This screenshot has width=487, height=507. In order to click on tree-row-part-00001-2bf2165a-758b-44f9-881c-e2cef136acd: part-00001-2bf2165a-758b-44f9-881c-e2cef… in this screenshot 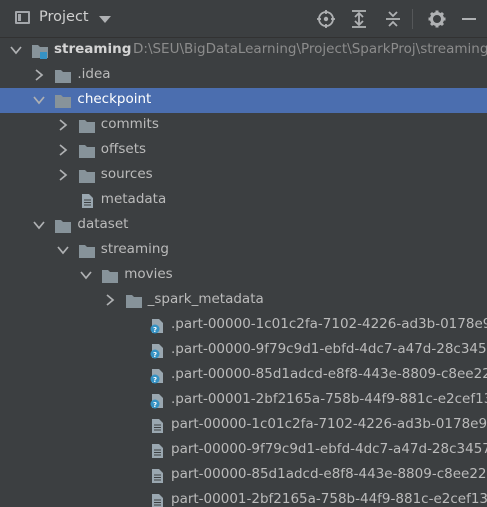, I will do `click(243, 497)`.